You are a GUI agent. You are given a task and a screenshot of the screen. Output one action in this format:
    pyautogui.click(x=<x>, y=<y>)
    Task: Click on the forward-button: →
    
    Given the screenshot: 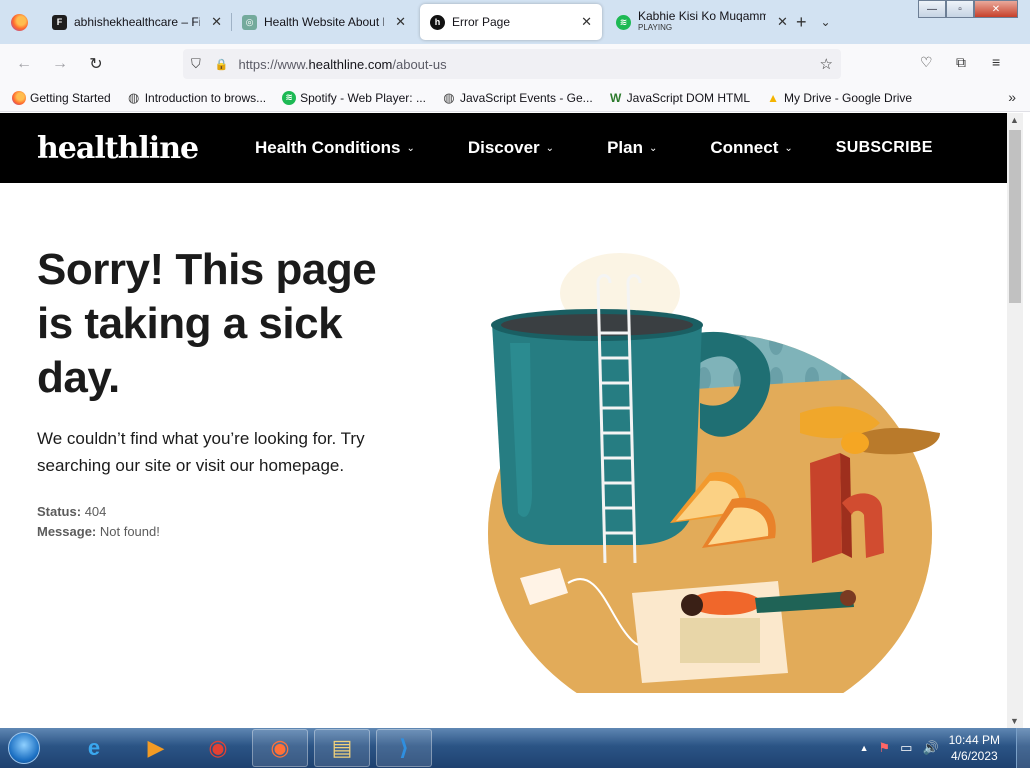 What is the action you would take?
    pyautogui.click(x=60, y=64)
    